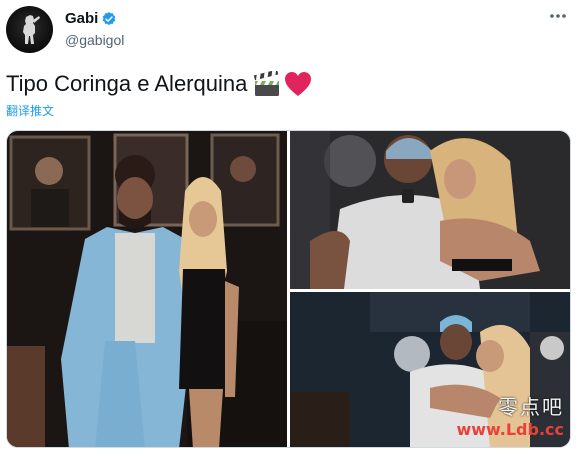 This screenshot has height=456, width=579. What do you see at coordinates (81, 18) in the screenshot?
I see `author-display-name: Gabi` at bounding box center [81, 18].